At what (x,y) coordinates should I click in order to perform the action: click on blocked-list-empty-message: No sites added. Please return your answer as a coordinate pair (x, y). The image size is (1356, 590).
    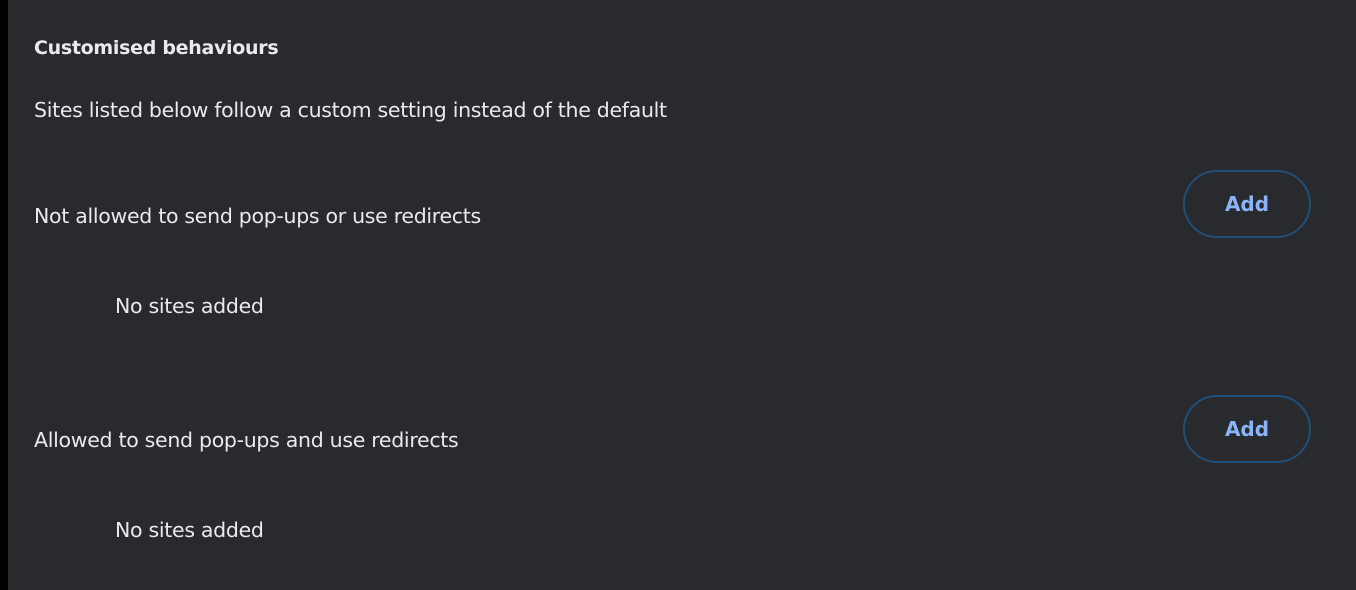
    Looking at the image, I should click on (189, 306).